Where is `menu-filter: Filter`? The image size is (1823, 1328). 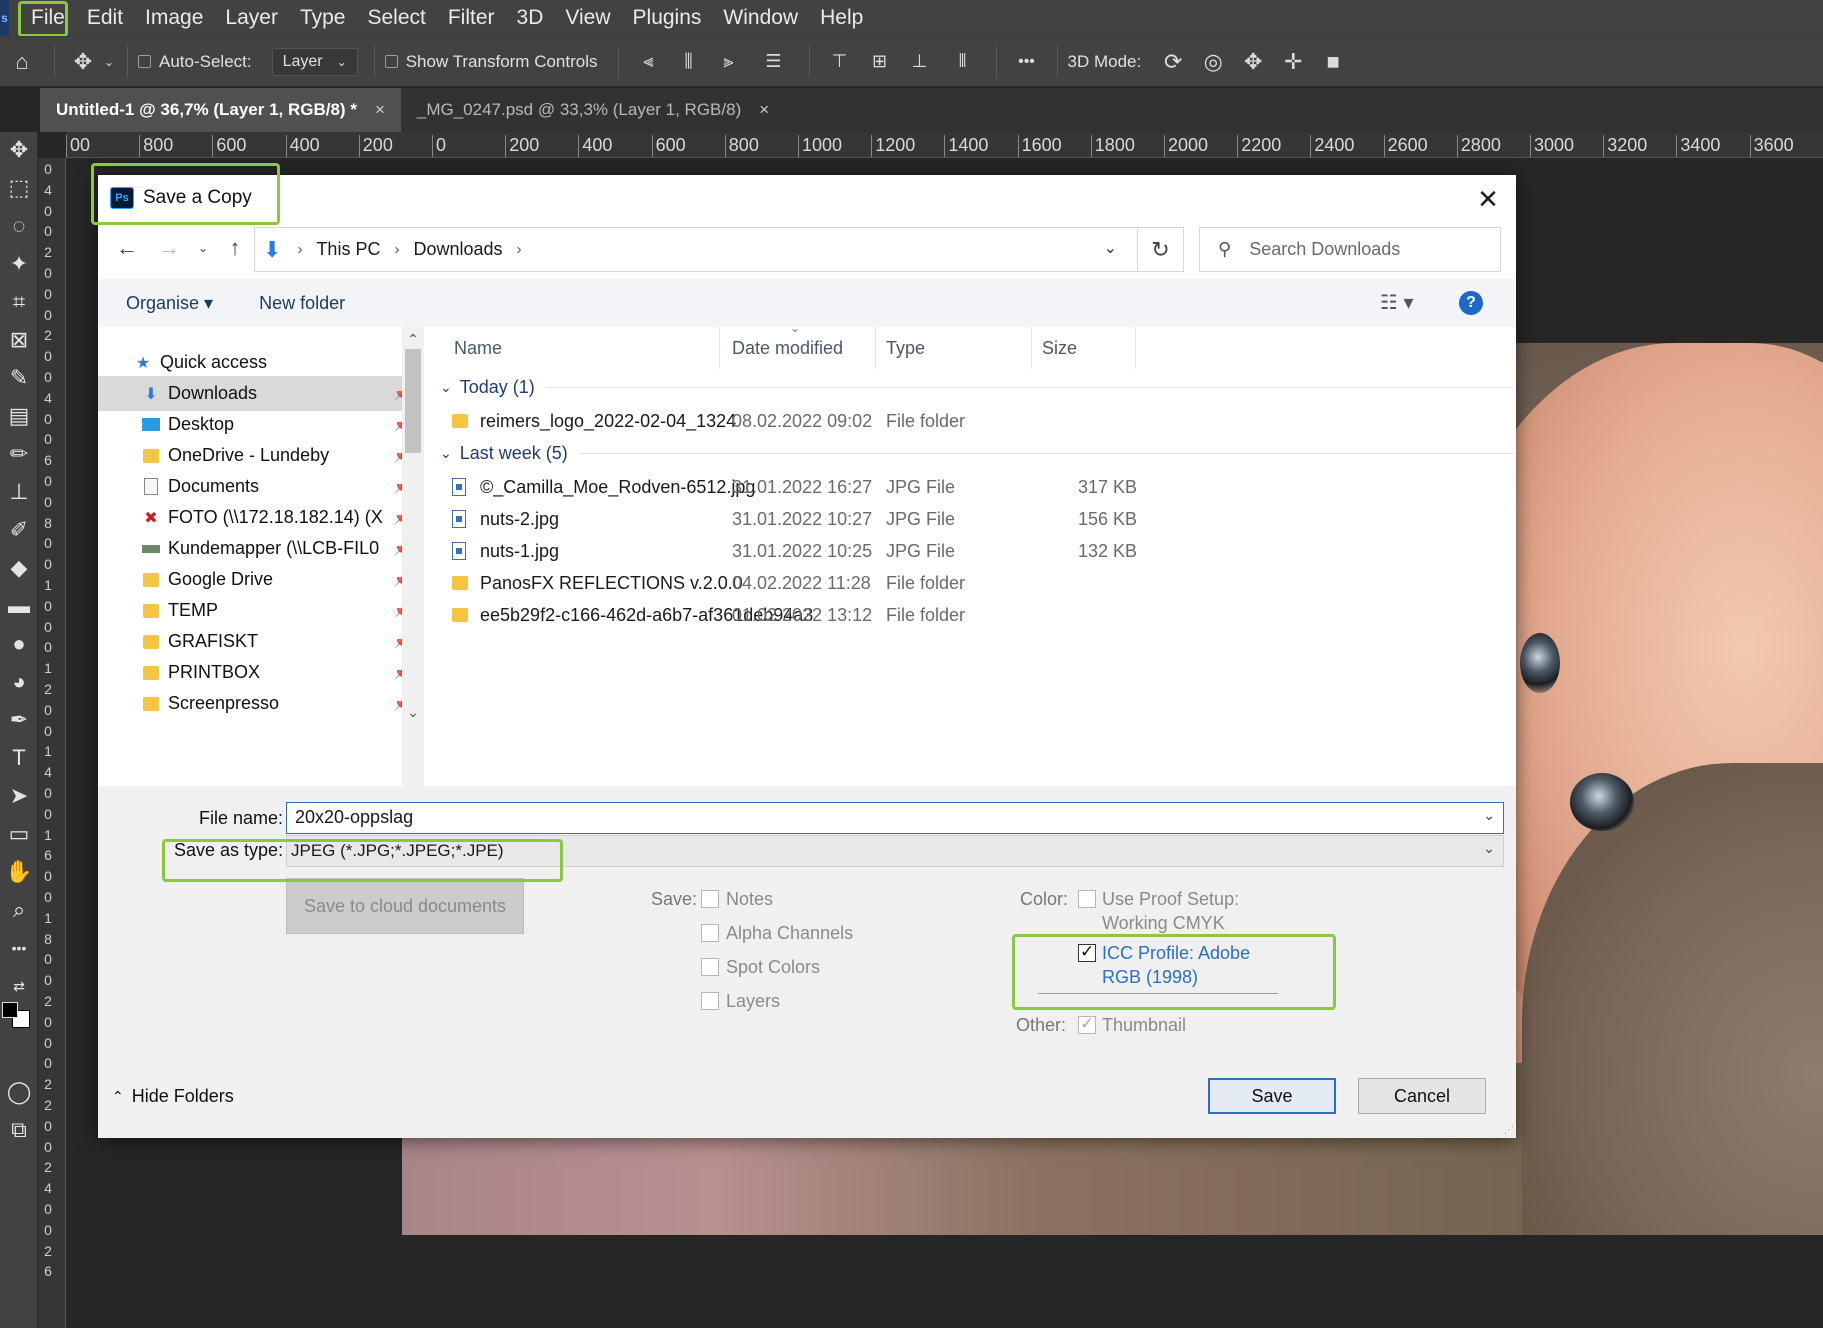
menu-filter: Filter is located at coordinates (471, 18).